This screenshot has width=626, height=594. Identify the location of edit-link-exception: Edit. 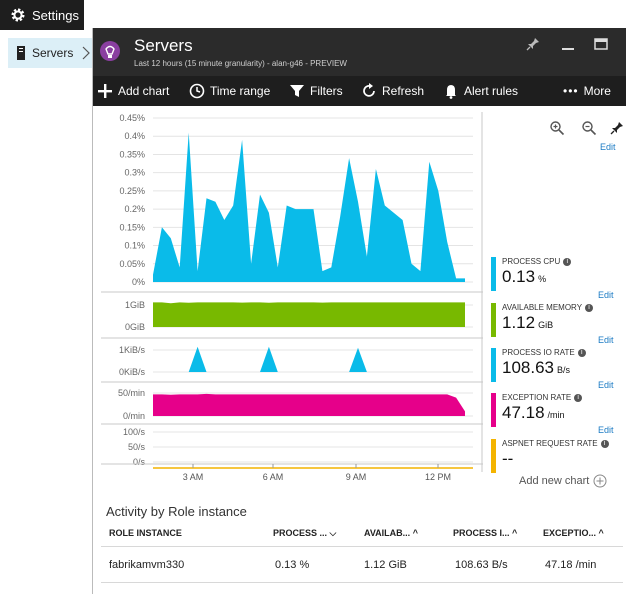
(606, 385).